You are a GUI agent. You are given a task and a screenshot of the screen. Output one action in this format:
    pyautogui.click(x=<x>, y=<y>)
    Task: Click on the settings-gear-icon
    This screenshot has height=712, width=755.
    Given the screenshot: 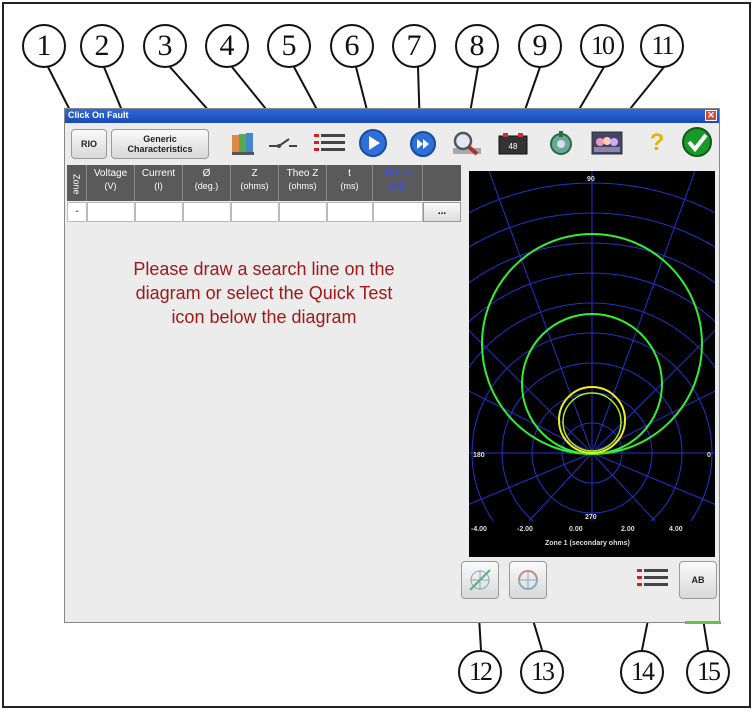 What is the action you would take?
    pyautogui.click(x=561, y=143)
    